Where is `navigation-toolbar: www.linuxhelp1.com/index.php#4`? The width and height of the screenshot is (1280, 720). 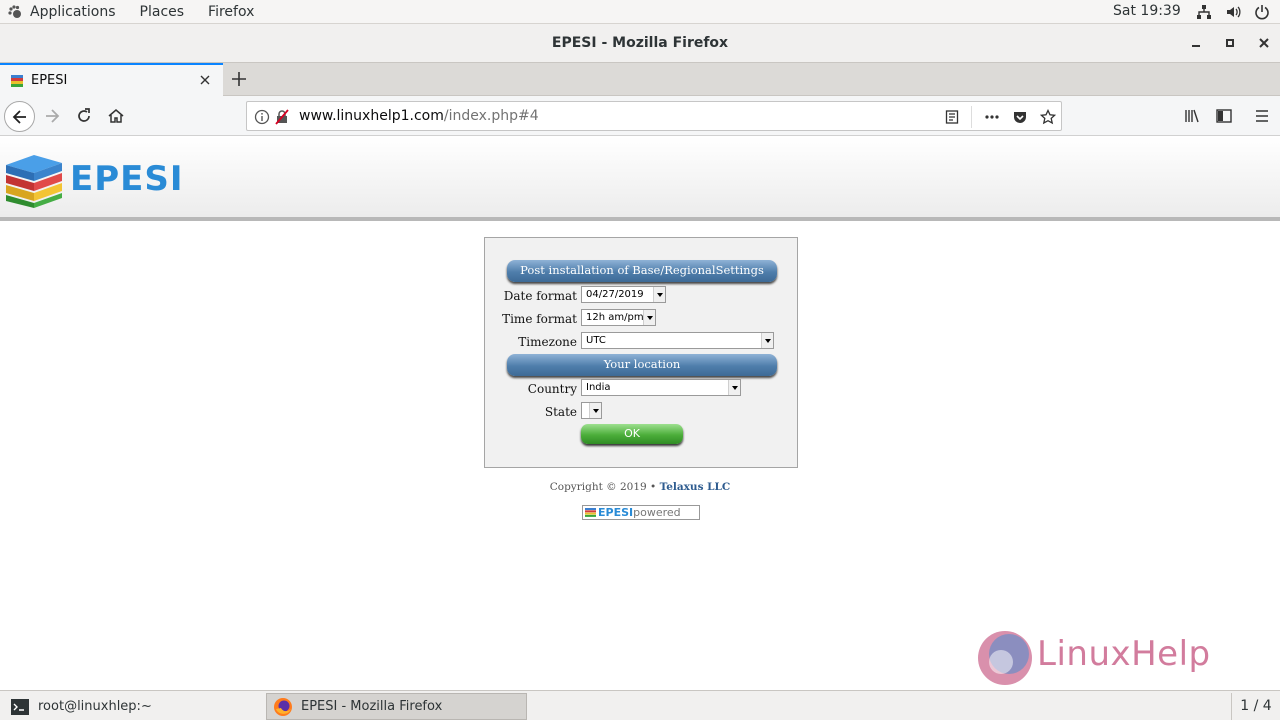 navigation-toolbar: www.linuxhelp1.com/index.php#4 is located at coordinates (640, 116).